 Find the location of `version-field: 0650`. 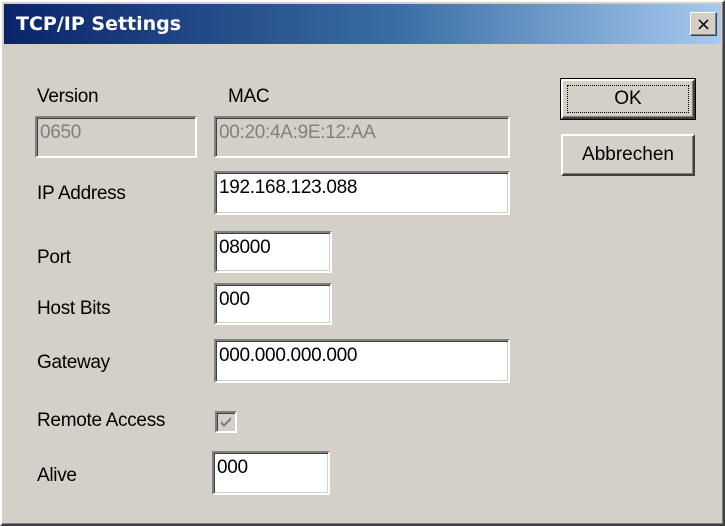

version-field: 0650 is located at coordinates (116, 137).